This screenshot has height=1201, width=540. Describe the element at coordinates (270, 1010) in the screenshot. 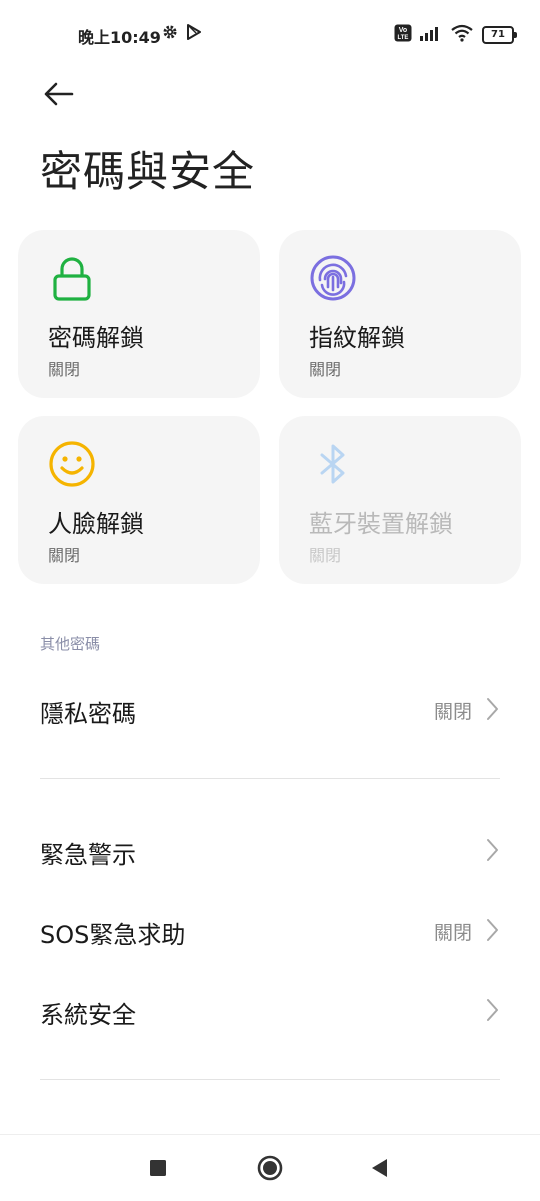

I see `system-security-row: 系統安全` at that location.